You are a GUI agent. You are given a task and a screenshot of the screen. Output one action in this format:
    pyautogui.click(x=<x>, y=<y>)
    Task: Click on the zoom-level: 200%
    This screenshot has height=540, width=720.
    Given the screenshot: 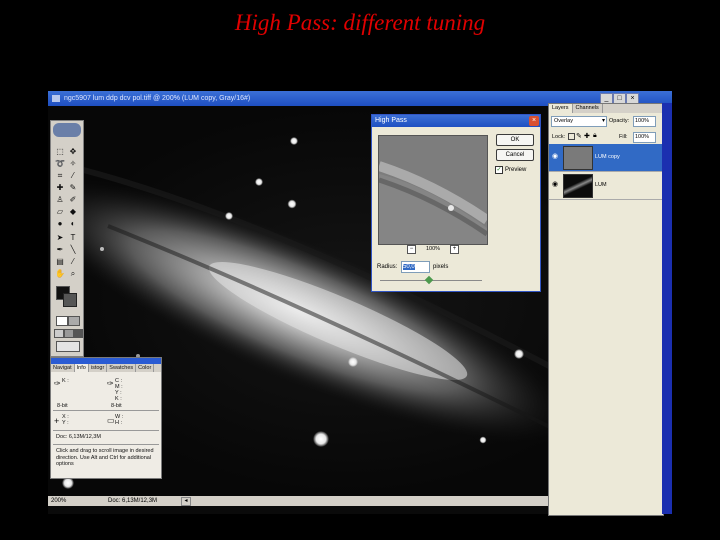 What is the action you would take?
    pyautogui.click(x=58, y=501)
    